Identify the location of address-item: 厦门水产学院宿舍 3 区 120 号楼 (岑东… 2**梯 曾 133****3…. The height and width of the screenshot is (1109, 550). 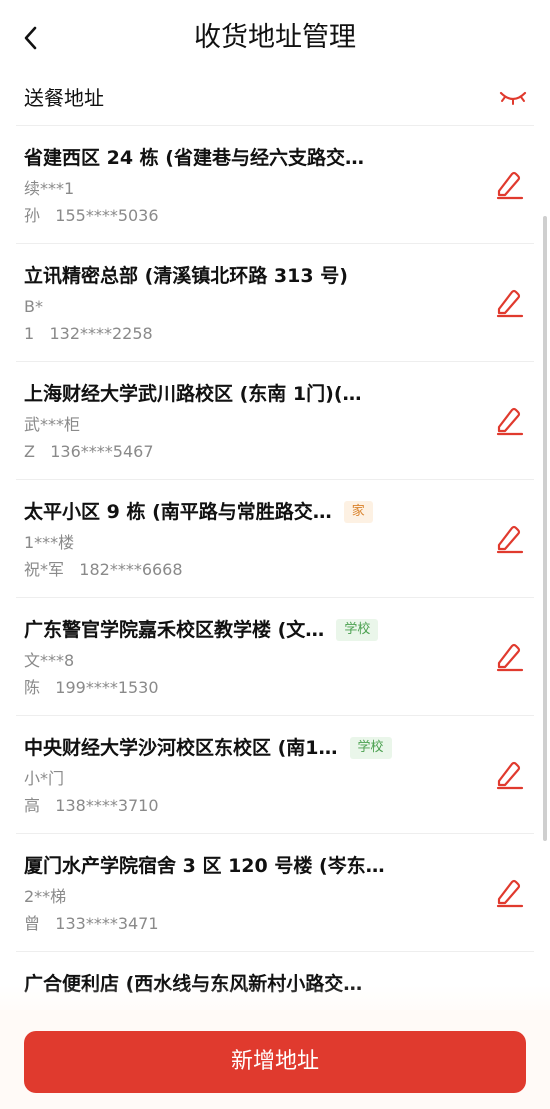
(275, 893).